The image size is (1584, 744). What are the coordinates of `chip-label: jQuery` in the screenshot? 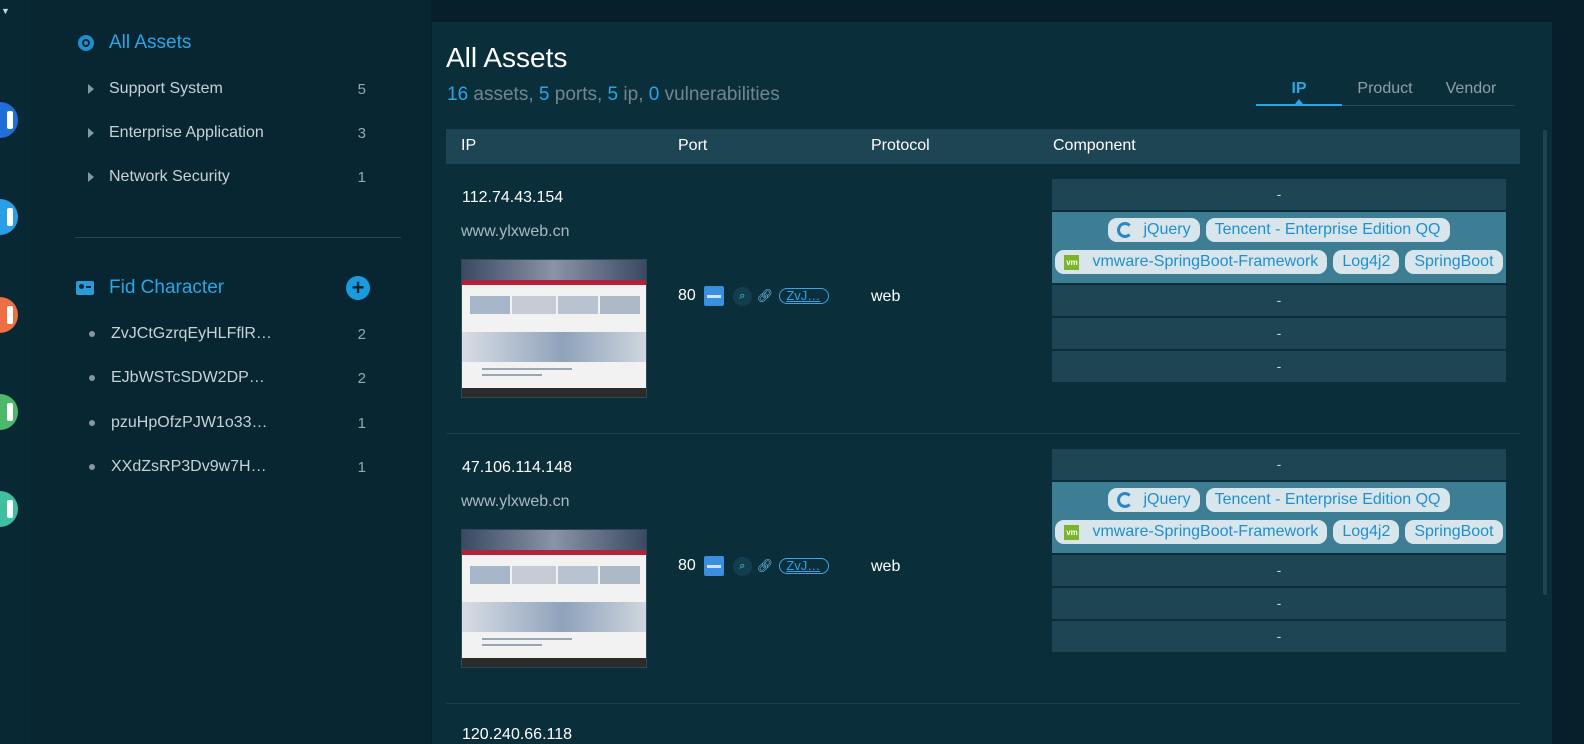 It's located at (1167, 229).